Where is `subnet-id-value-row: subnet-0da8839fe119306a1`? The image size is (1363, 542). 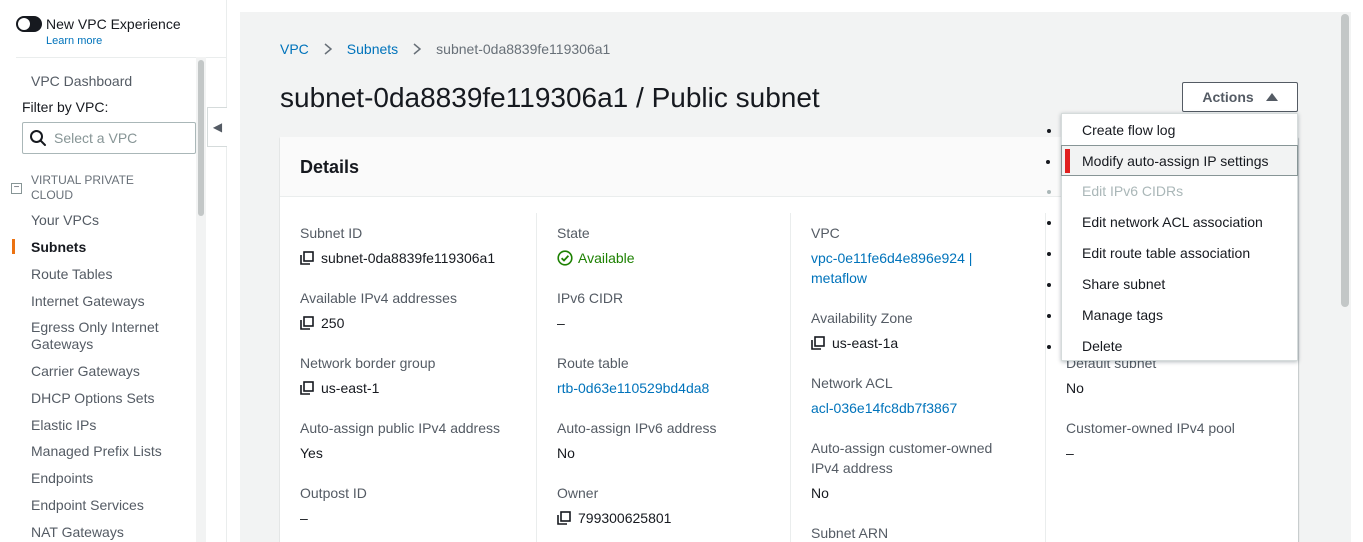 subnet-id-value-row: subnet-0da8839fe119306a1 is located at coordinates (410, 258).